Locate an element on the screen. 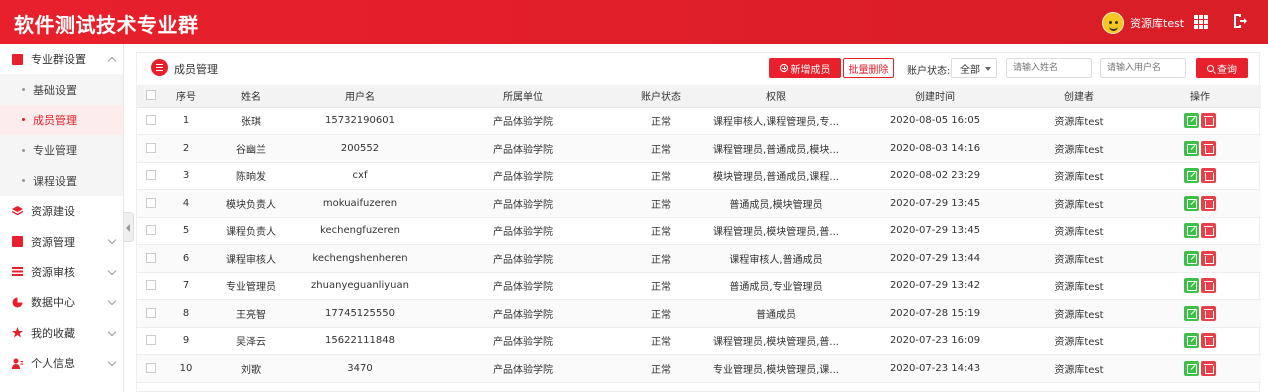  sidebar-item-resource-building: 资源建设 is located at coordinates (61, 211).